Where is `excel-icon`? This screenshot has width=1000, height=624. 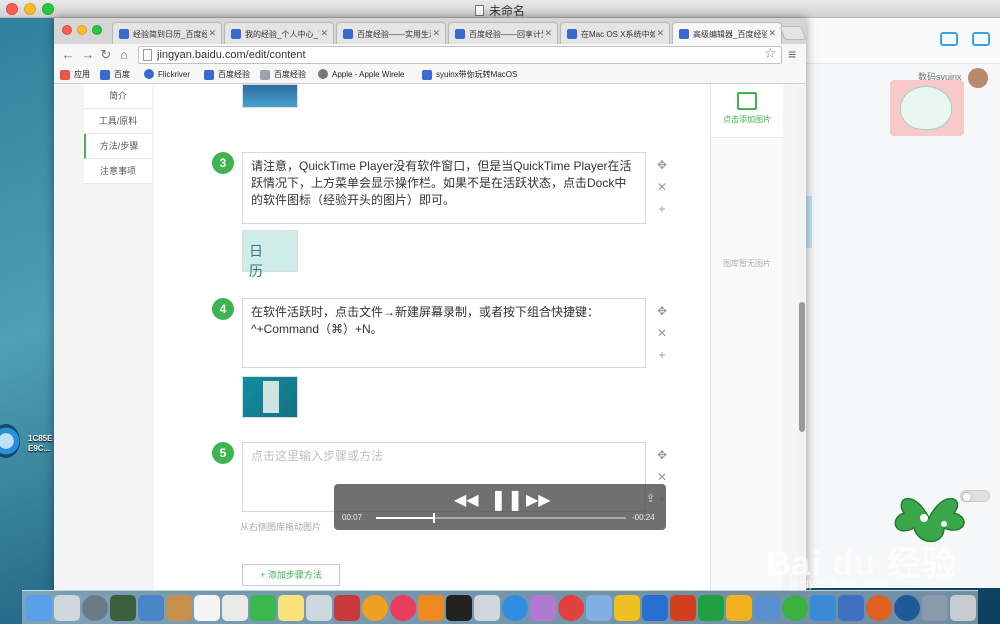 excel-icon is located at coordinates (711, 608).